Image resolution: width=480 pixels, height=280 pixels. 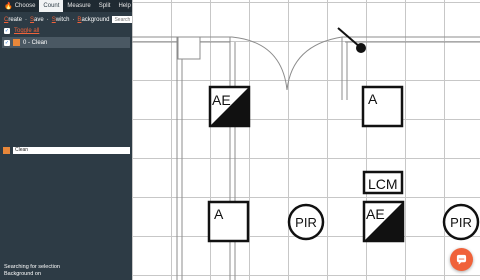 I want to click on lcm-label: LCM, so click(x=383, y=184).